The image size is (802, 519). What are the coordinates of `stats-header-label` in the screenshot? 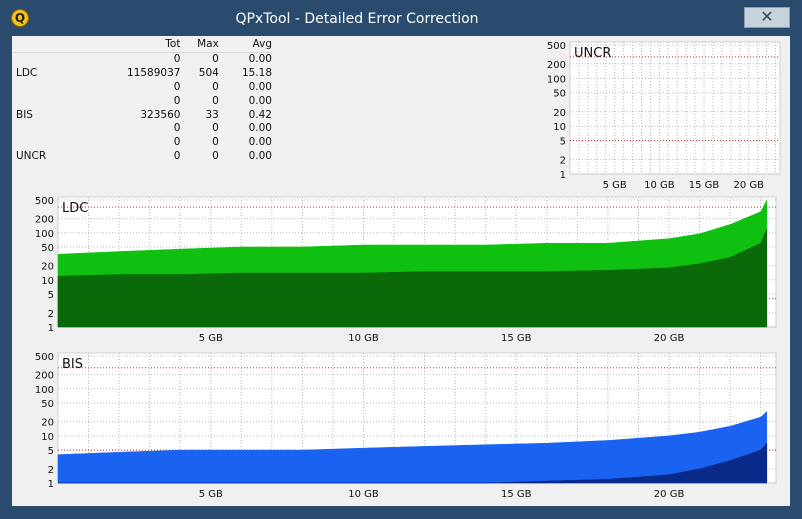 It's located at (50, 45).